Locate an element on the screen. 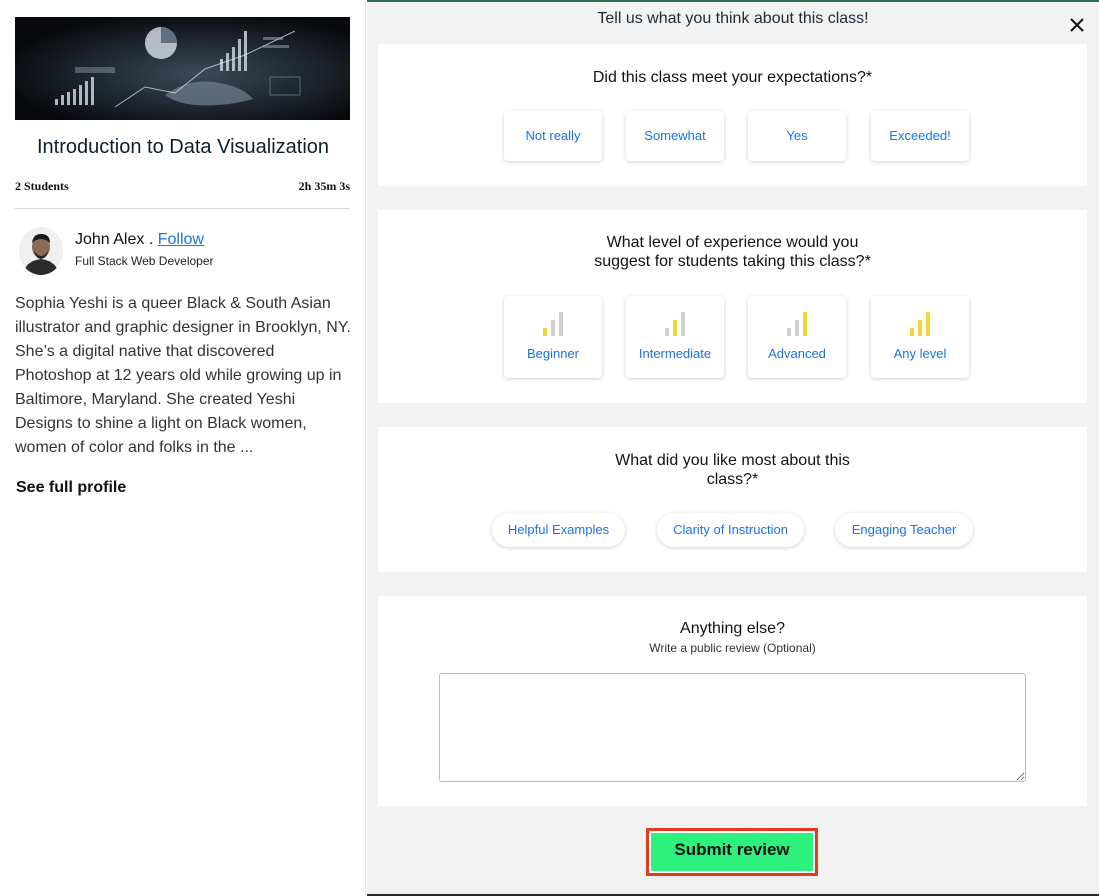 The width and height of the screenshot is (1099, 896). review-title: Tell us what you think about this class! is located at coordinates (733, 18).